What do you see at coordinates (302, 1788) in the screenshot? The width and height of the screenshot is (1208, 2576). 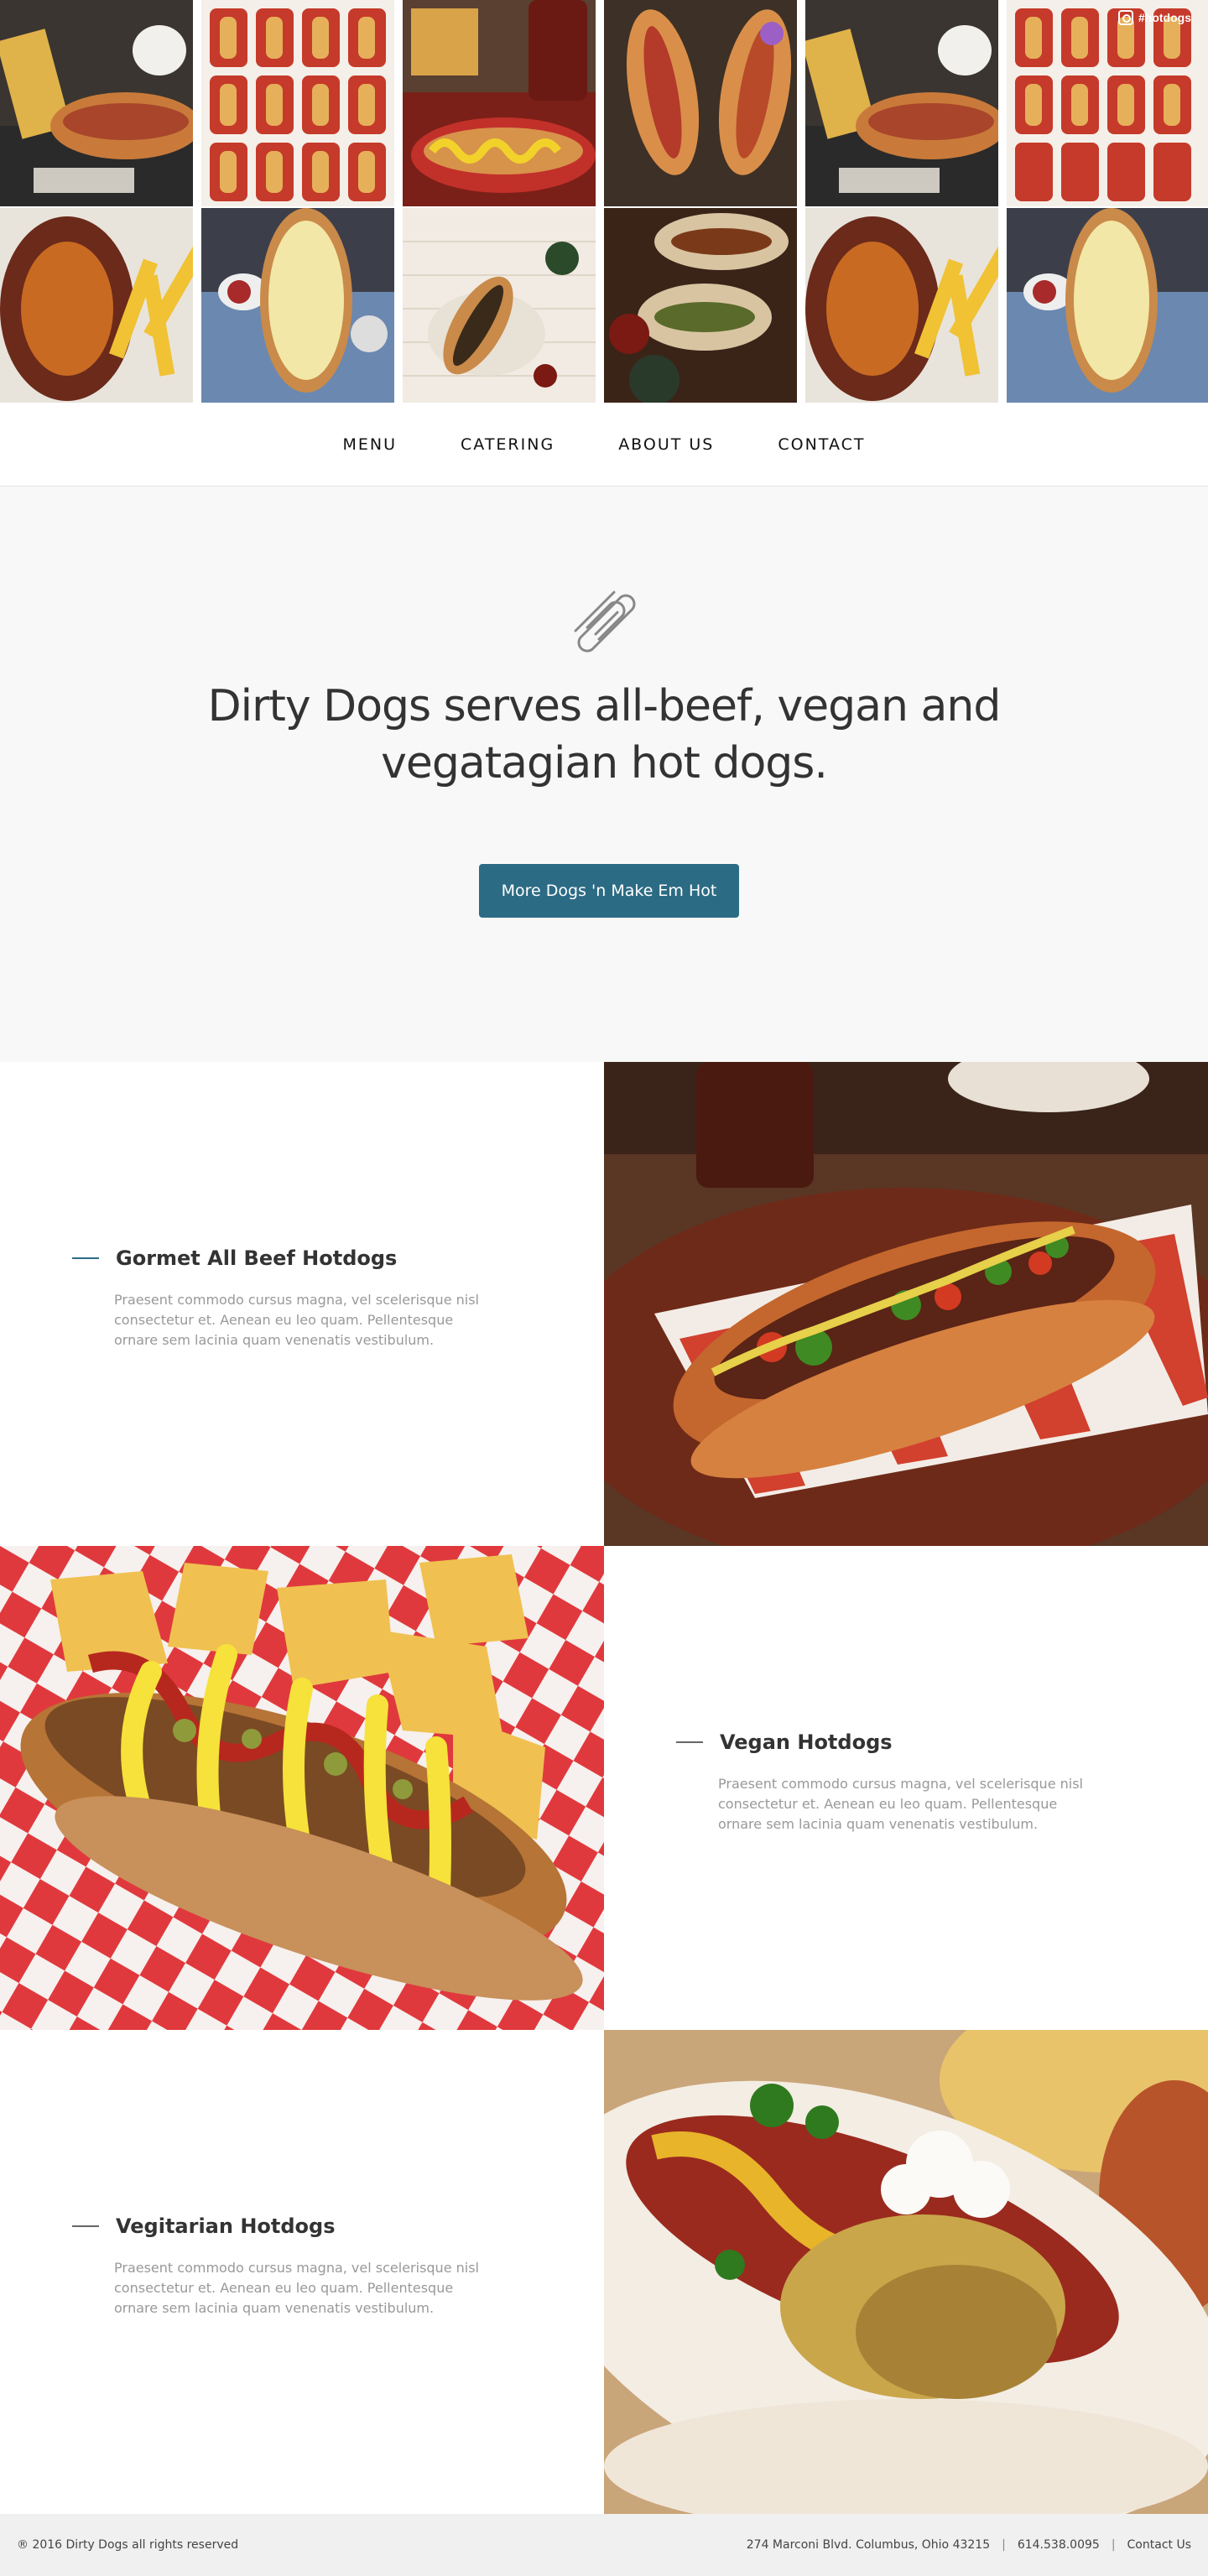 I see `vegan-hotdog-photo` at bounding box center [302, 1788].